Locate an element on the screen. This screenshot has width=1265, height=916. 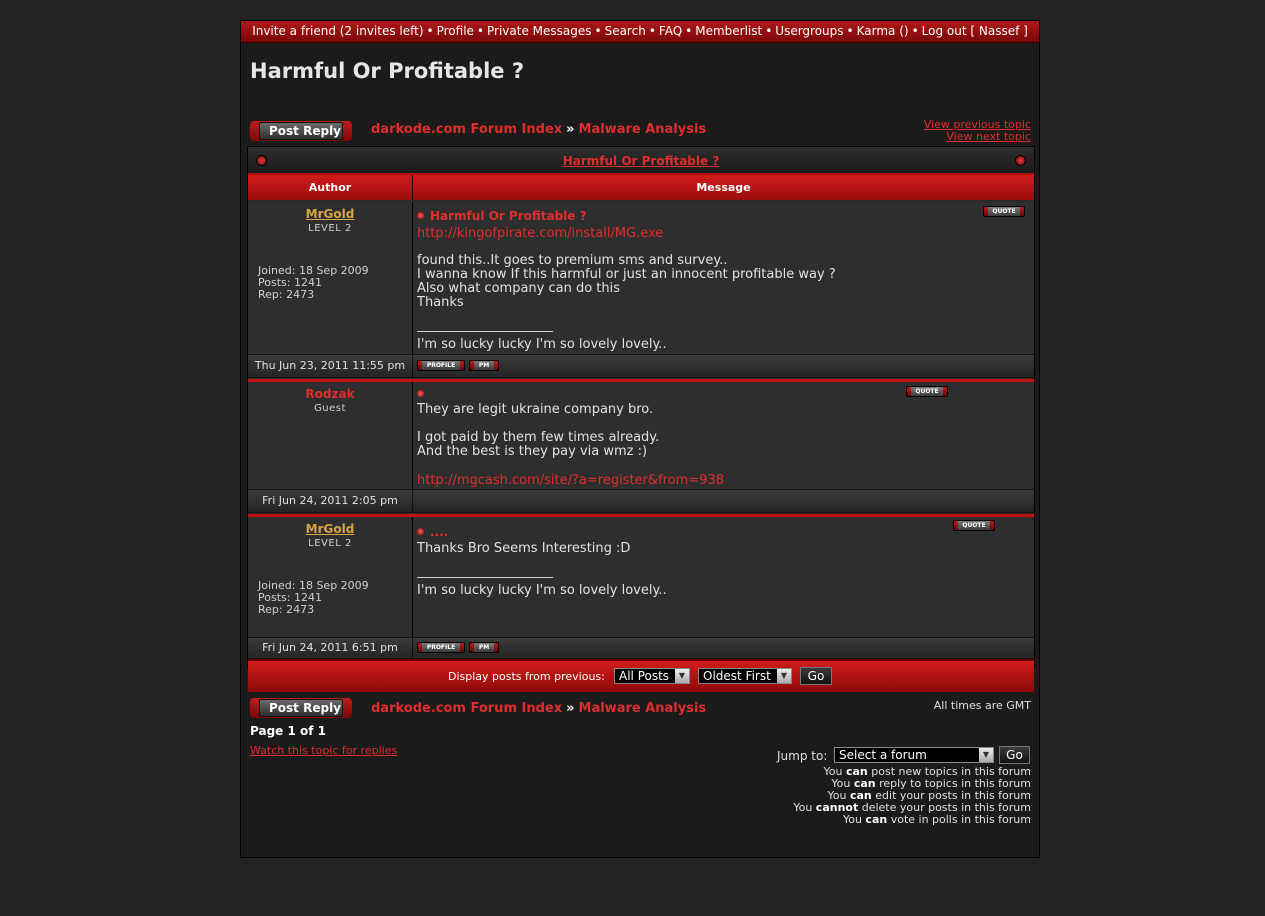
column-header-author: Author is located at coordinates (330, 187).